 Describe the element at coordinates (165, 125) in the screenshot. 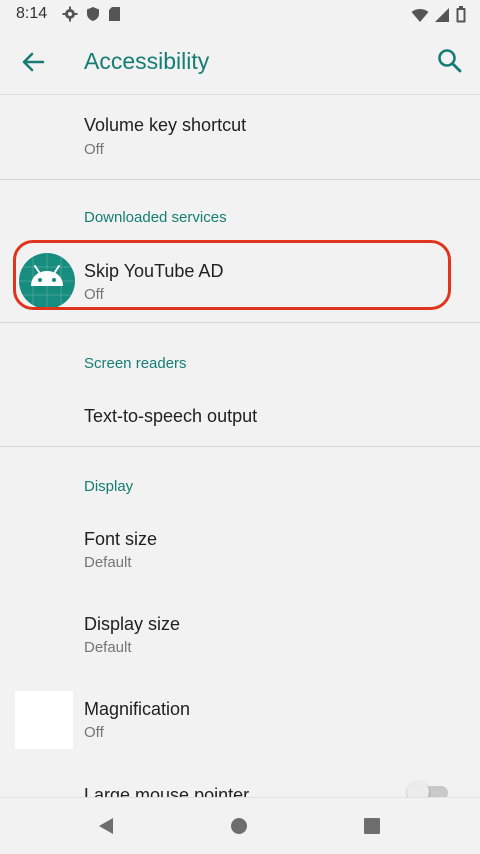

I see `volume-key-title: Volume key shortcut` at that location.